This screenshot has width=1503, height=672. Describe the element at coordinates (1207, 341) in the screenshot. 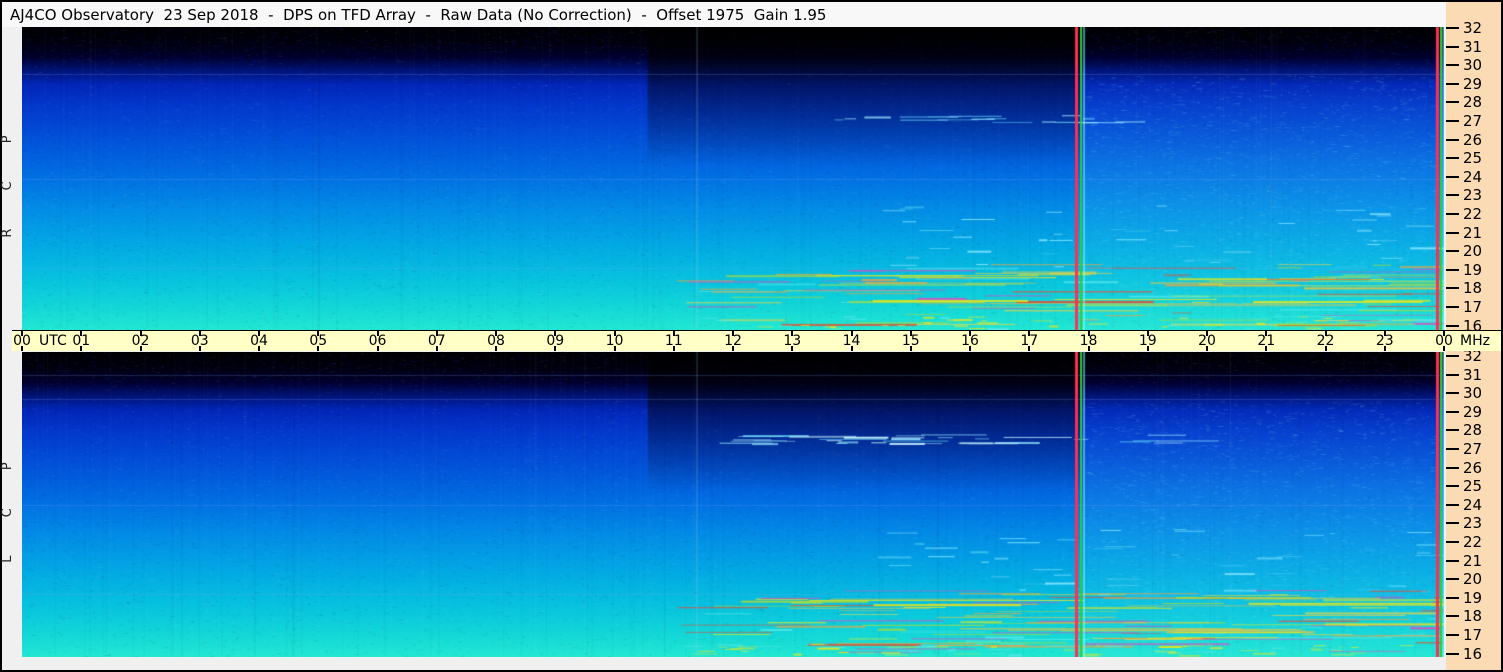

I see `time-tick-label: 20` at that location.